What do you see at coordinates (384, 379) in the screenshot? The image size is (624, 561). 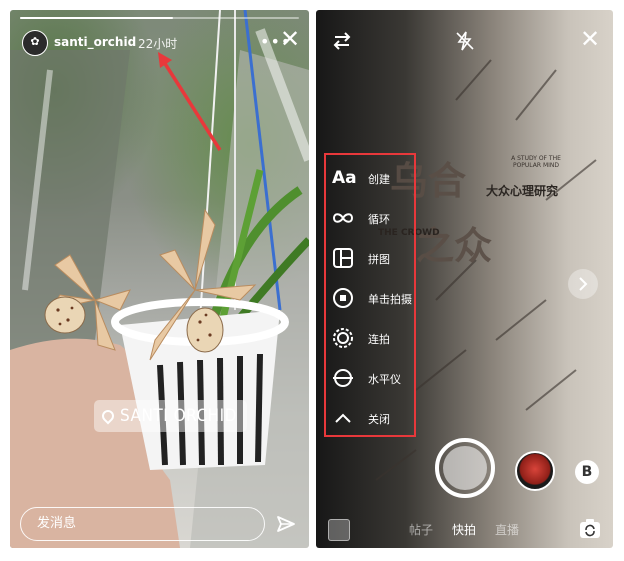 I see `menu-item-label: 水平仪` at bounding box center [384, 379].